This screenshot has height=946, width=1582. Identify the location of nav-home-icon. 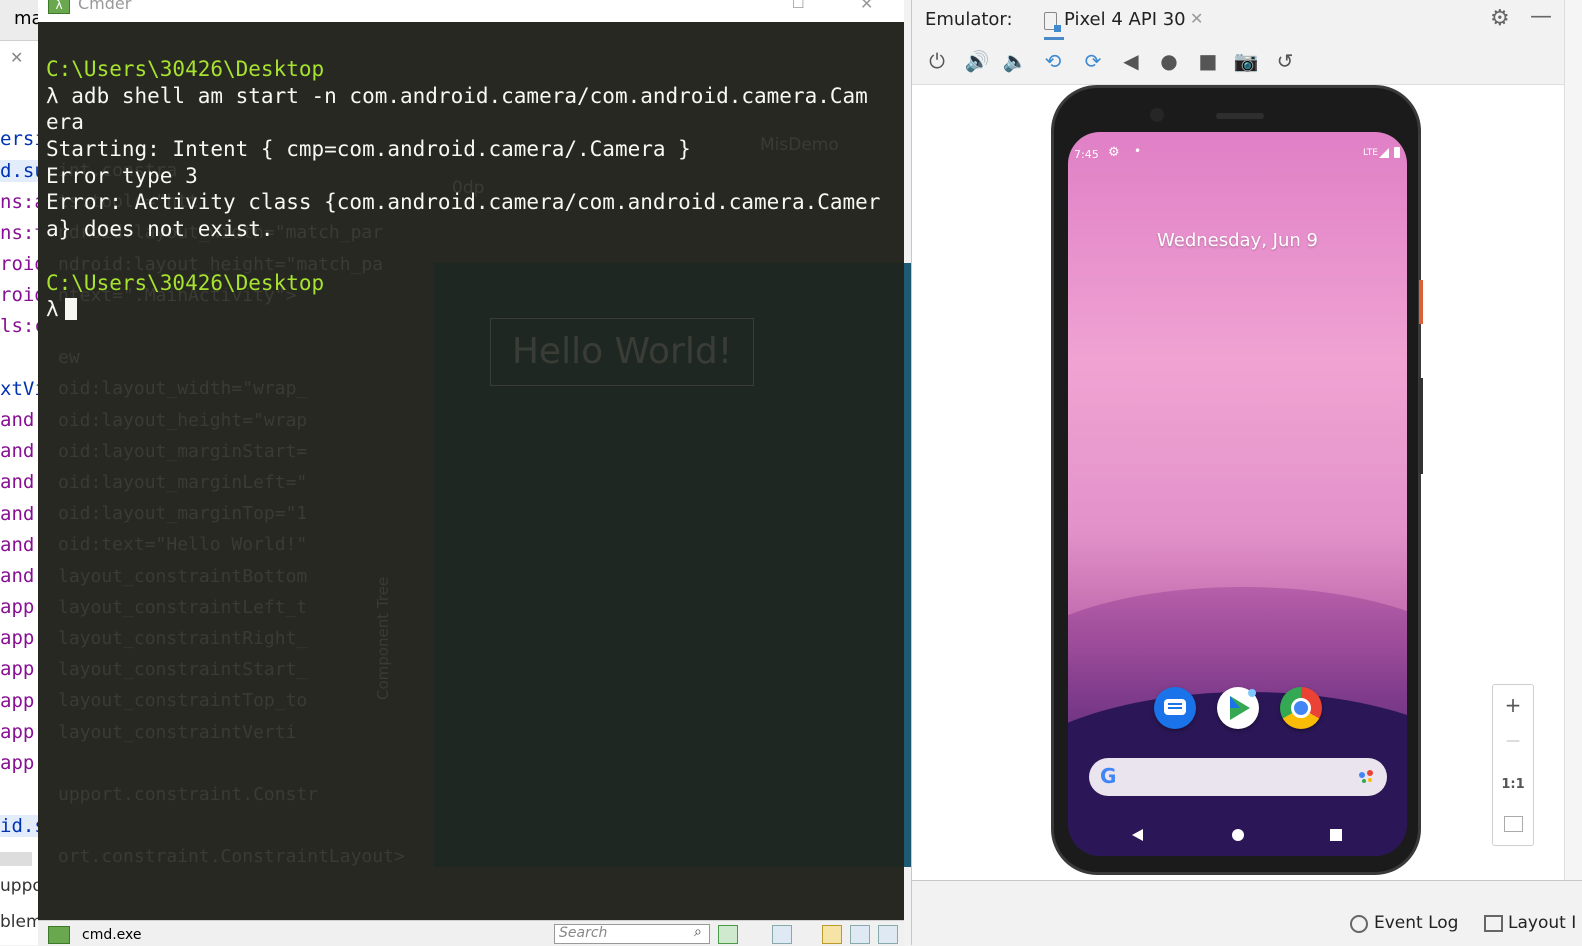
(1238, 835).